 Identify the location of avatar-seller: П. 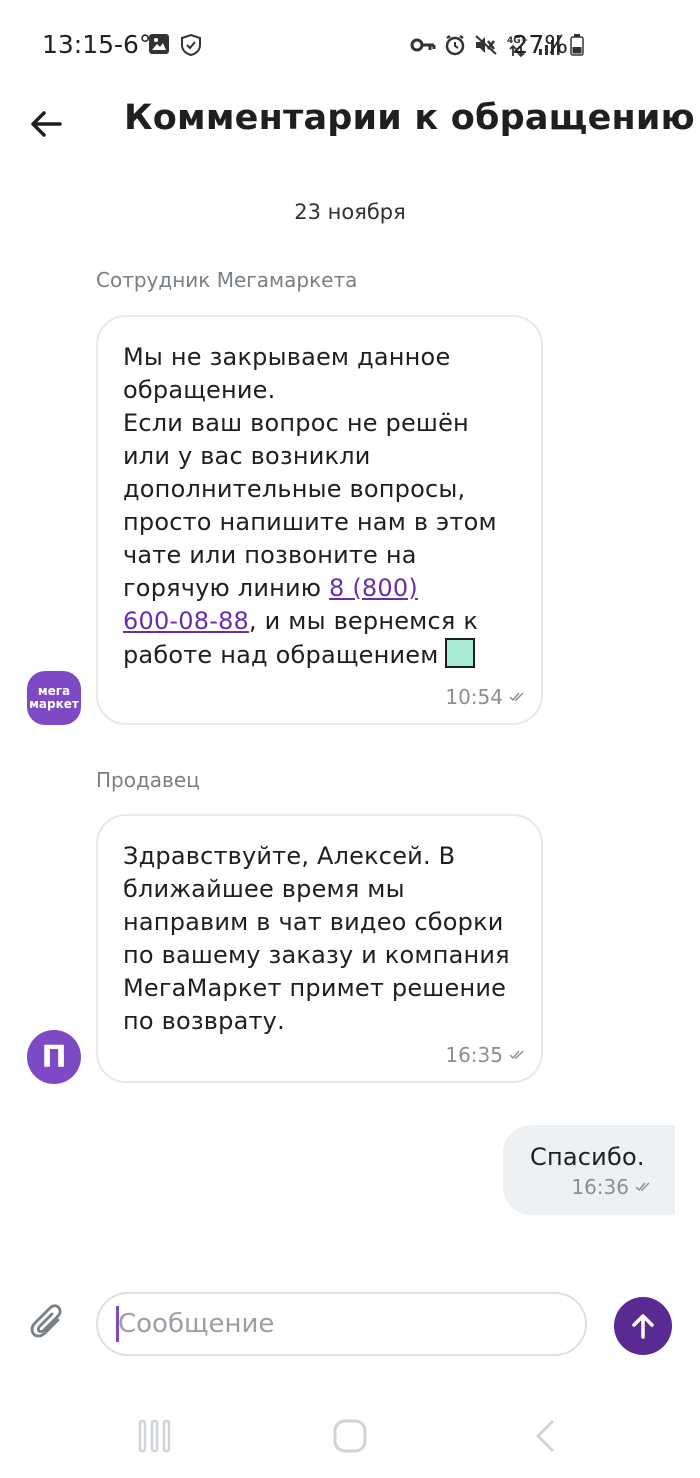
(54, 1057).